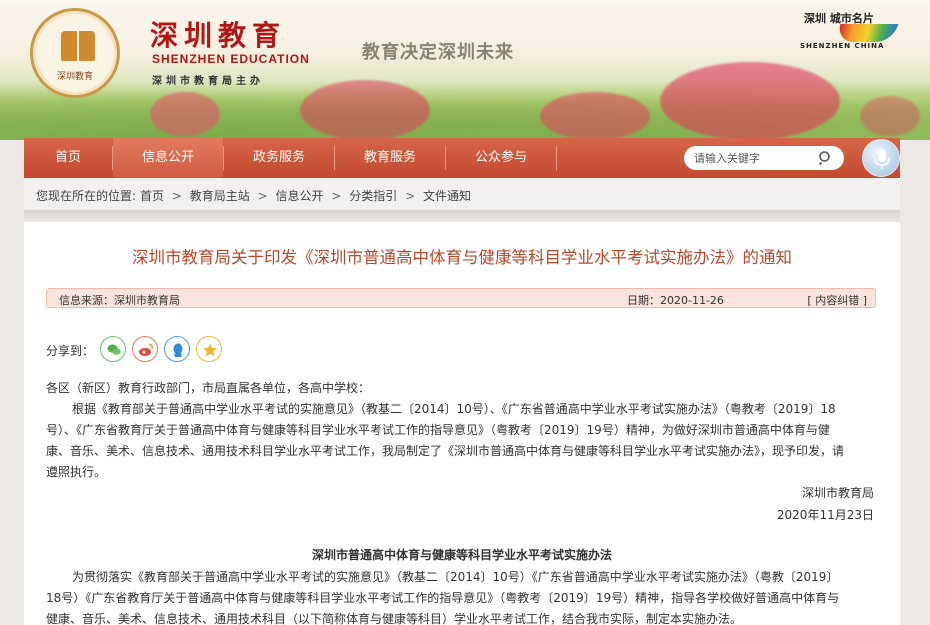 Image resolution: width=930 pixels, height=625 pixels. I want to click on city-logo-en: SHENZHEN CHINA, so click(842, 46).